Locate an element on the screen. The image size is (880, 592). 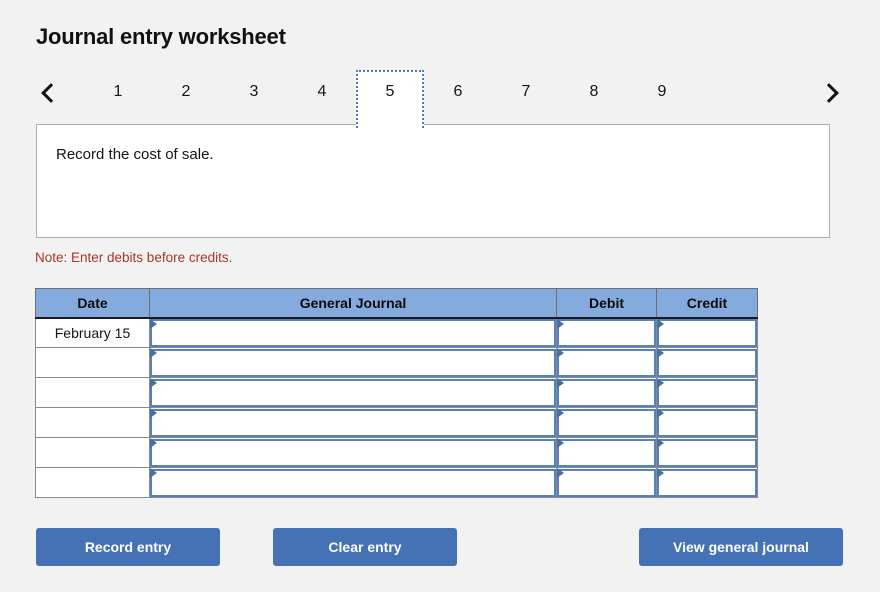
tab-list: 123456789 is located at coordinates (440, 99).